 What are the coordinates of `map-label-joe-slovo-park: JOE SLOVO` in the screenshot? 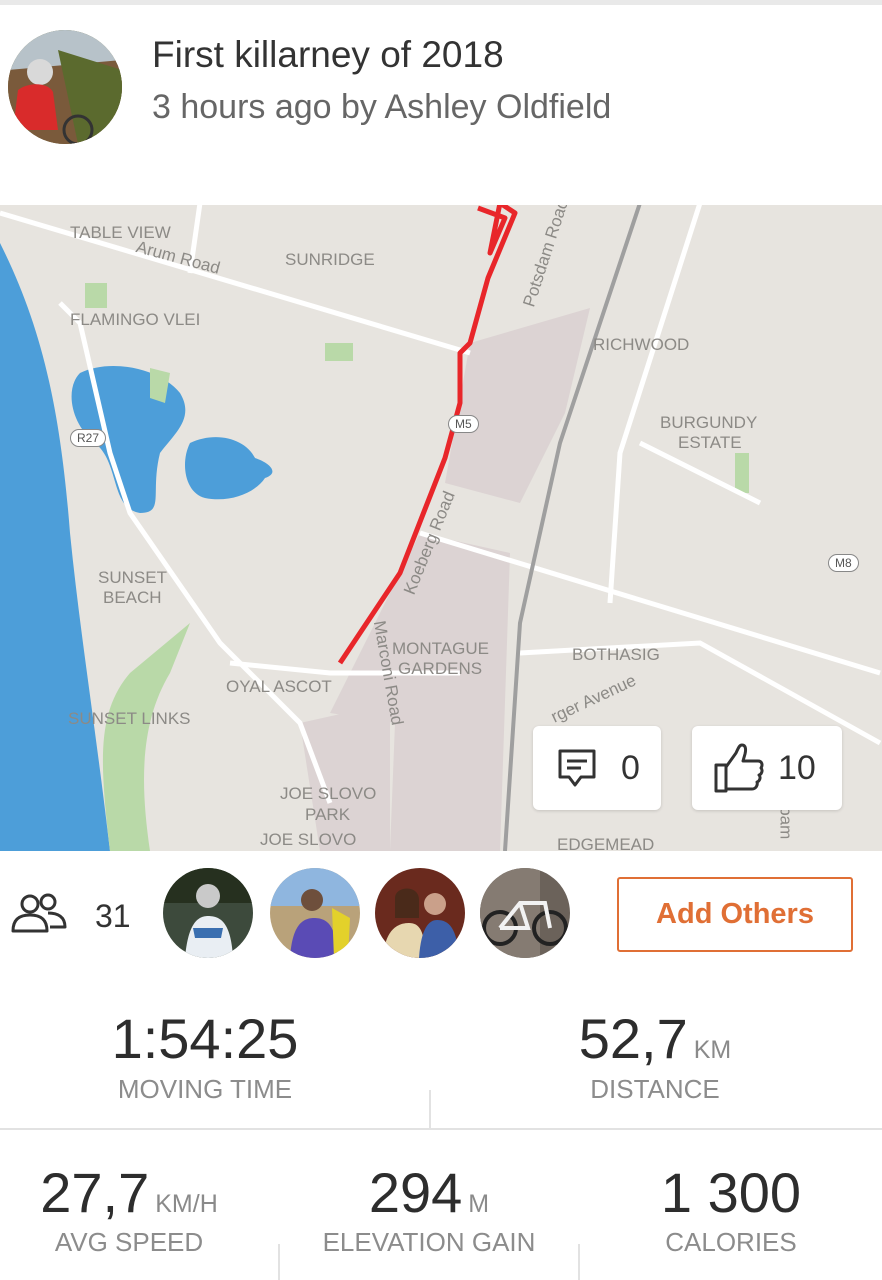 It's located at (328, 793).